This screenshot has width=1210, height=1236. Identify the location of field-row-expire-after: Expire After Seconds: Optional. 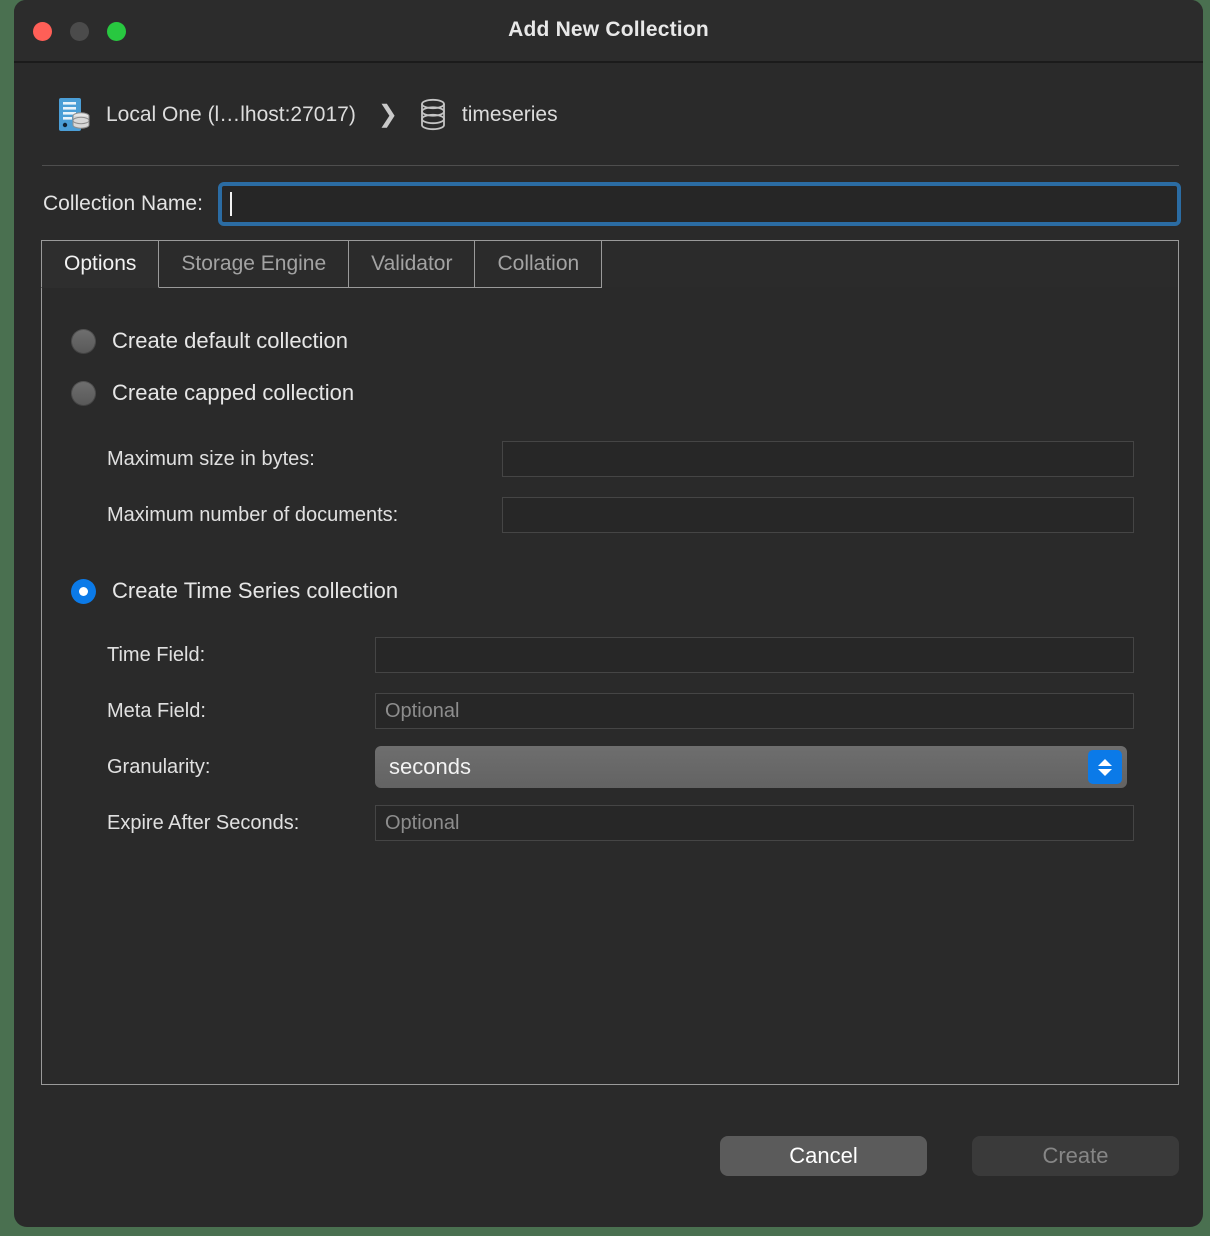
(610, 823).